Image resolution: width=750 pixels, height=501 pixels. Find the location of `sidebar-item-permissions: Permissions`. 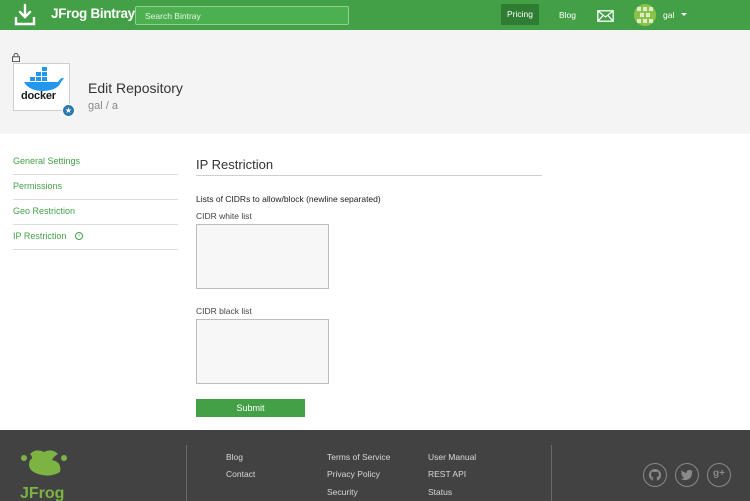

sidebar-item-permissions: Permissions is located at coordinates (95, 187).